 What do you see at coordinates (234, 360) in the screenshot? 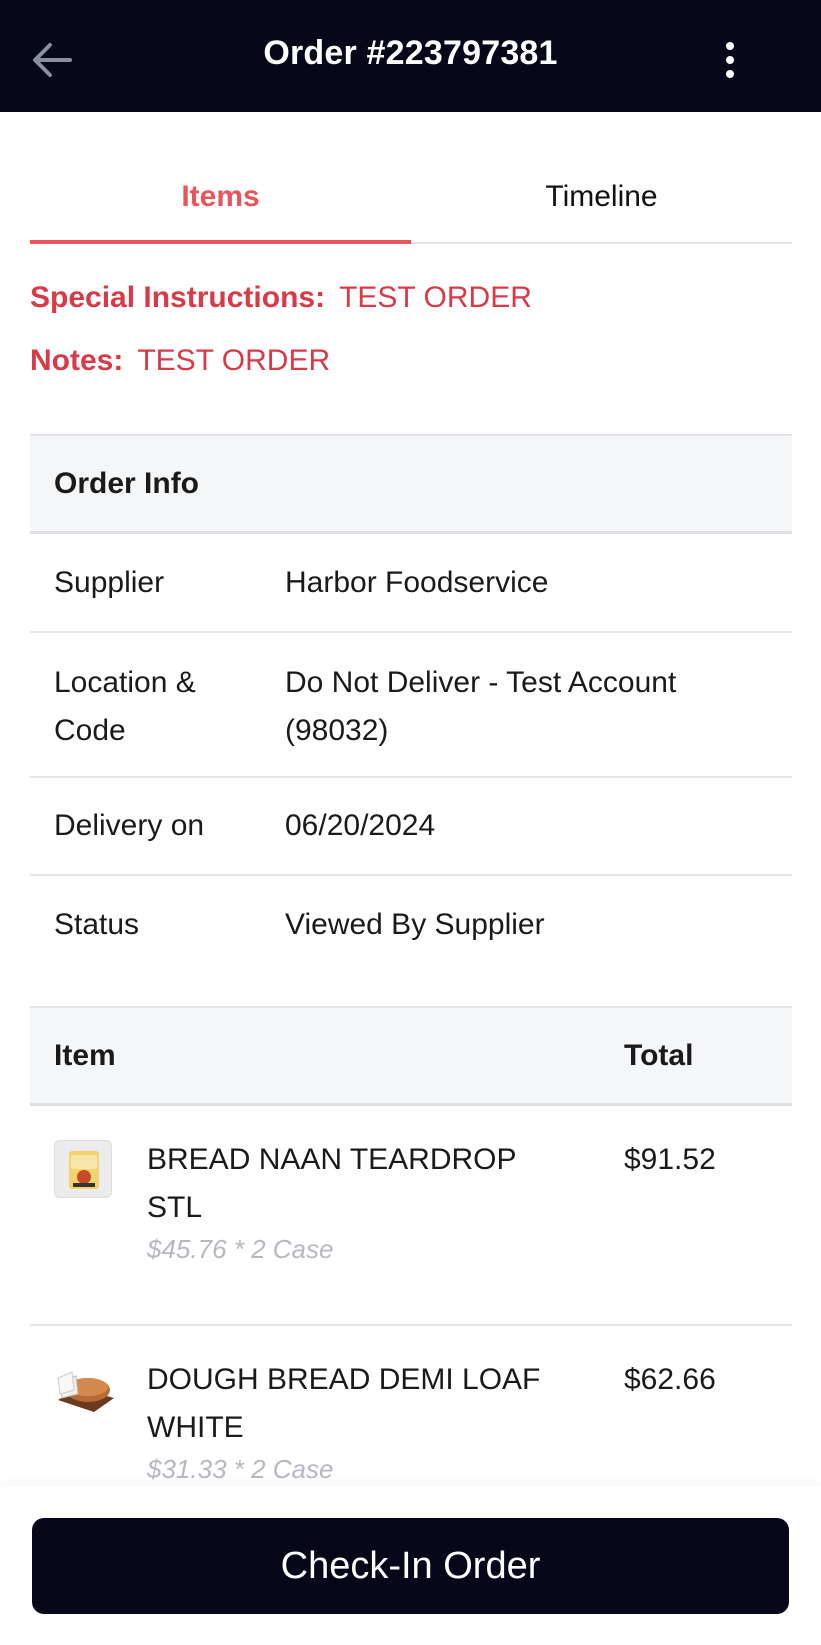
I see `notes-value: TEST ORDER` at bounding box center [234, 360].